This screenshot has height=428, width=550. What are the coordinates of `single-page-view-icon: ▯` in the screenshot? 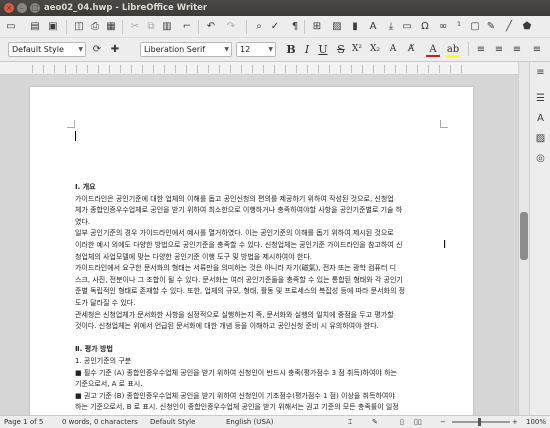 It's located at (402, 422).